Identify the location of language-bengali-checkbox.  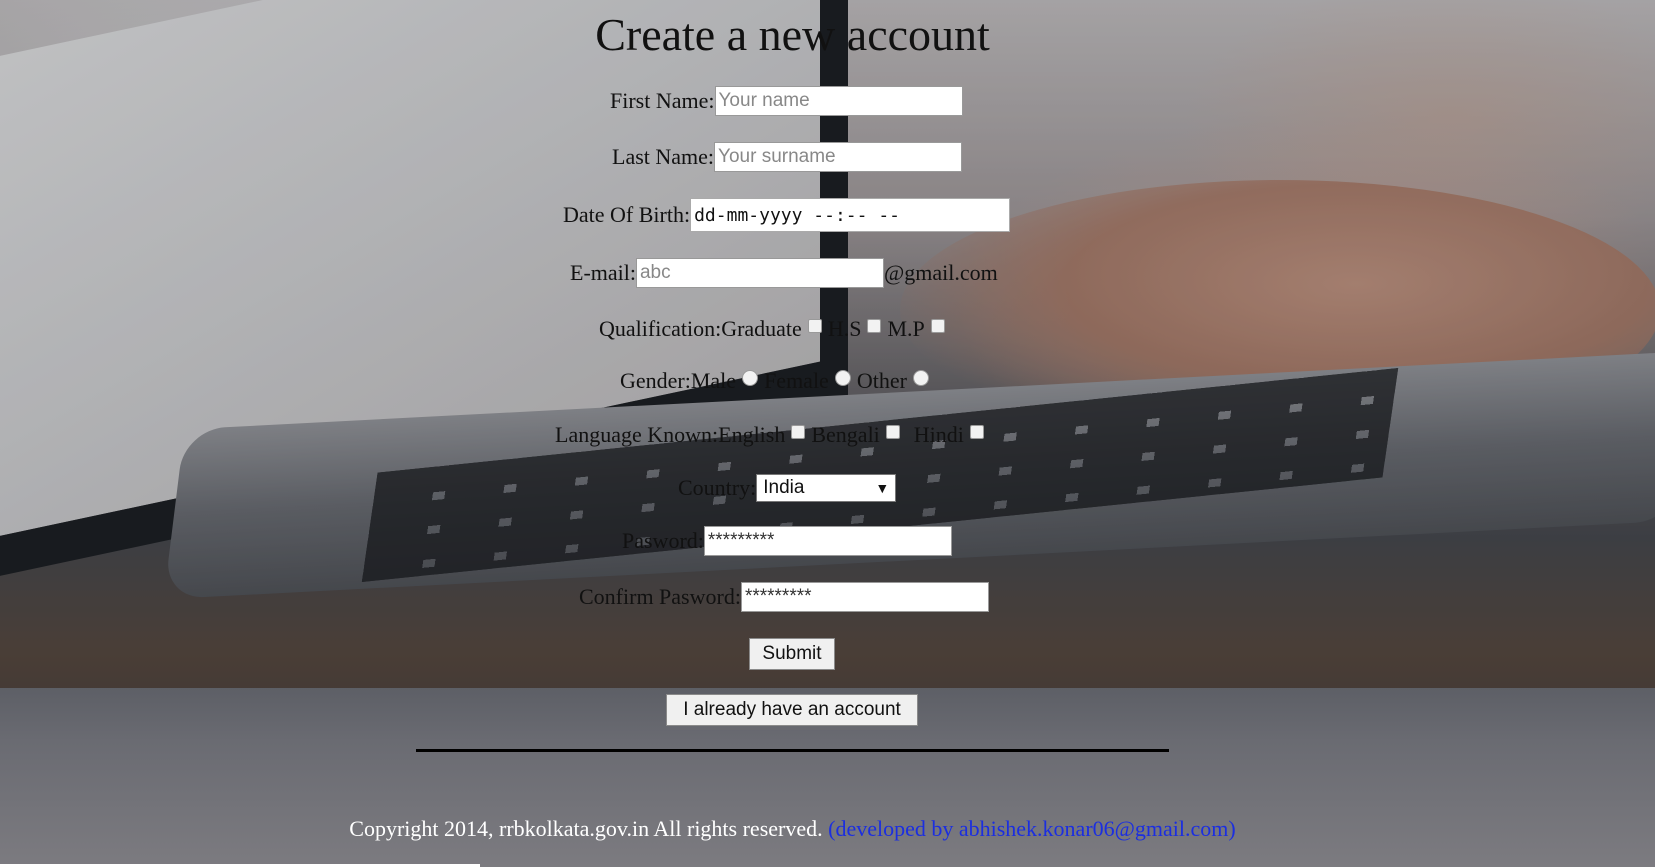
(892, 432).